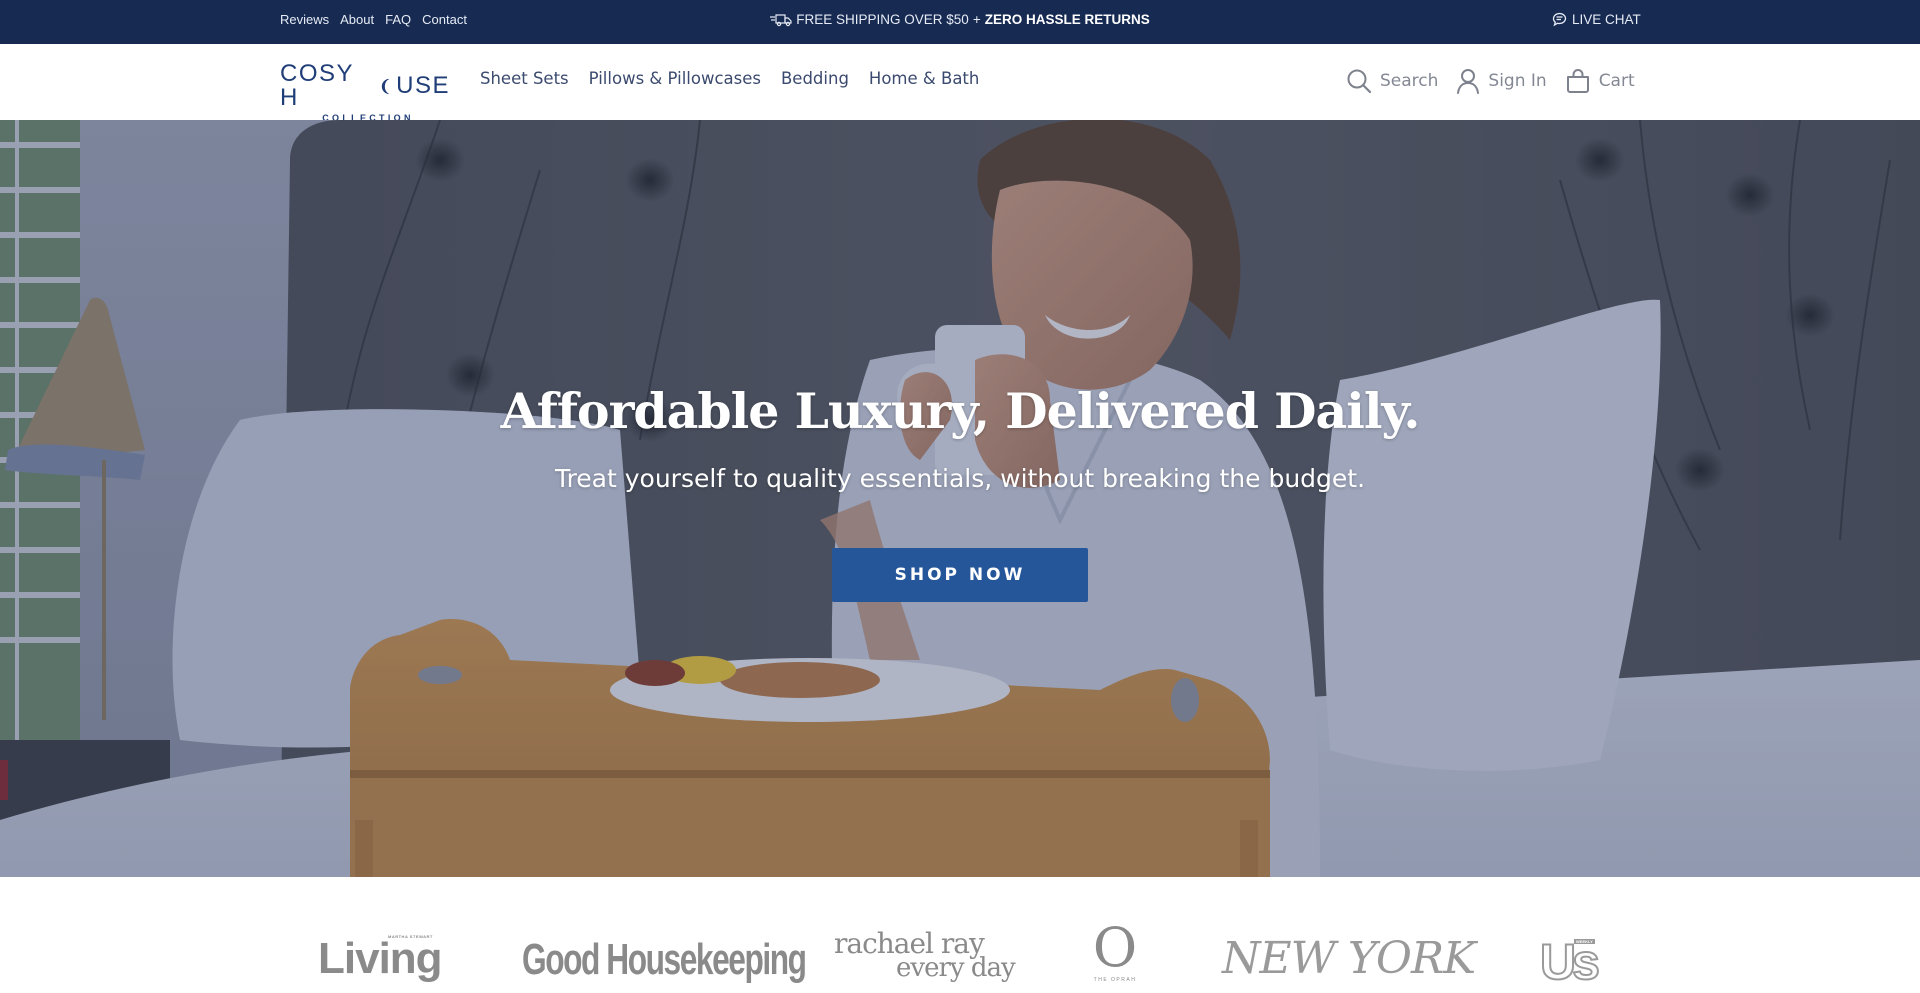 The width and height of the screenshot is (1920, 993). I want to click on living-wordmark: Living, so click(380, 958).